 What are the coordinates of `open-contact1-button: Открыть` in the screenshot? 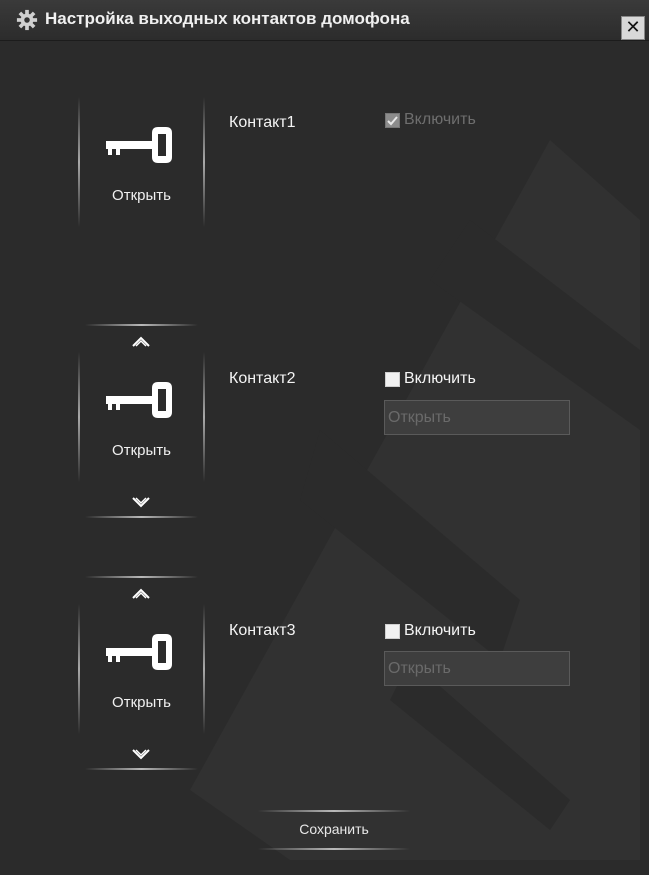 It's located at (141, 162).